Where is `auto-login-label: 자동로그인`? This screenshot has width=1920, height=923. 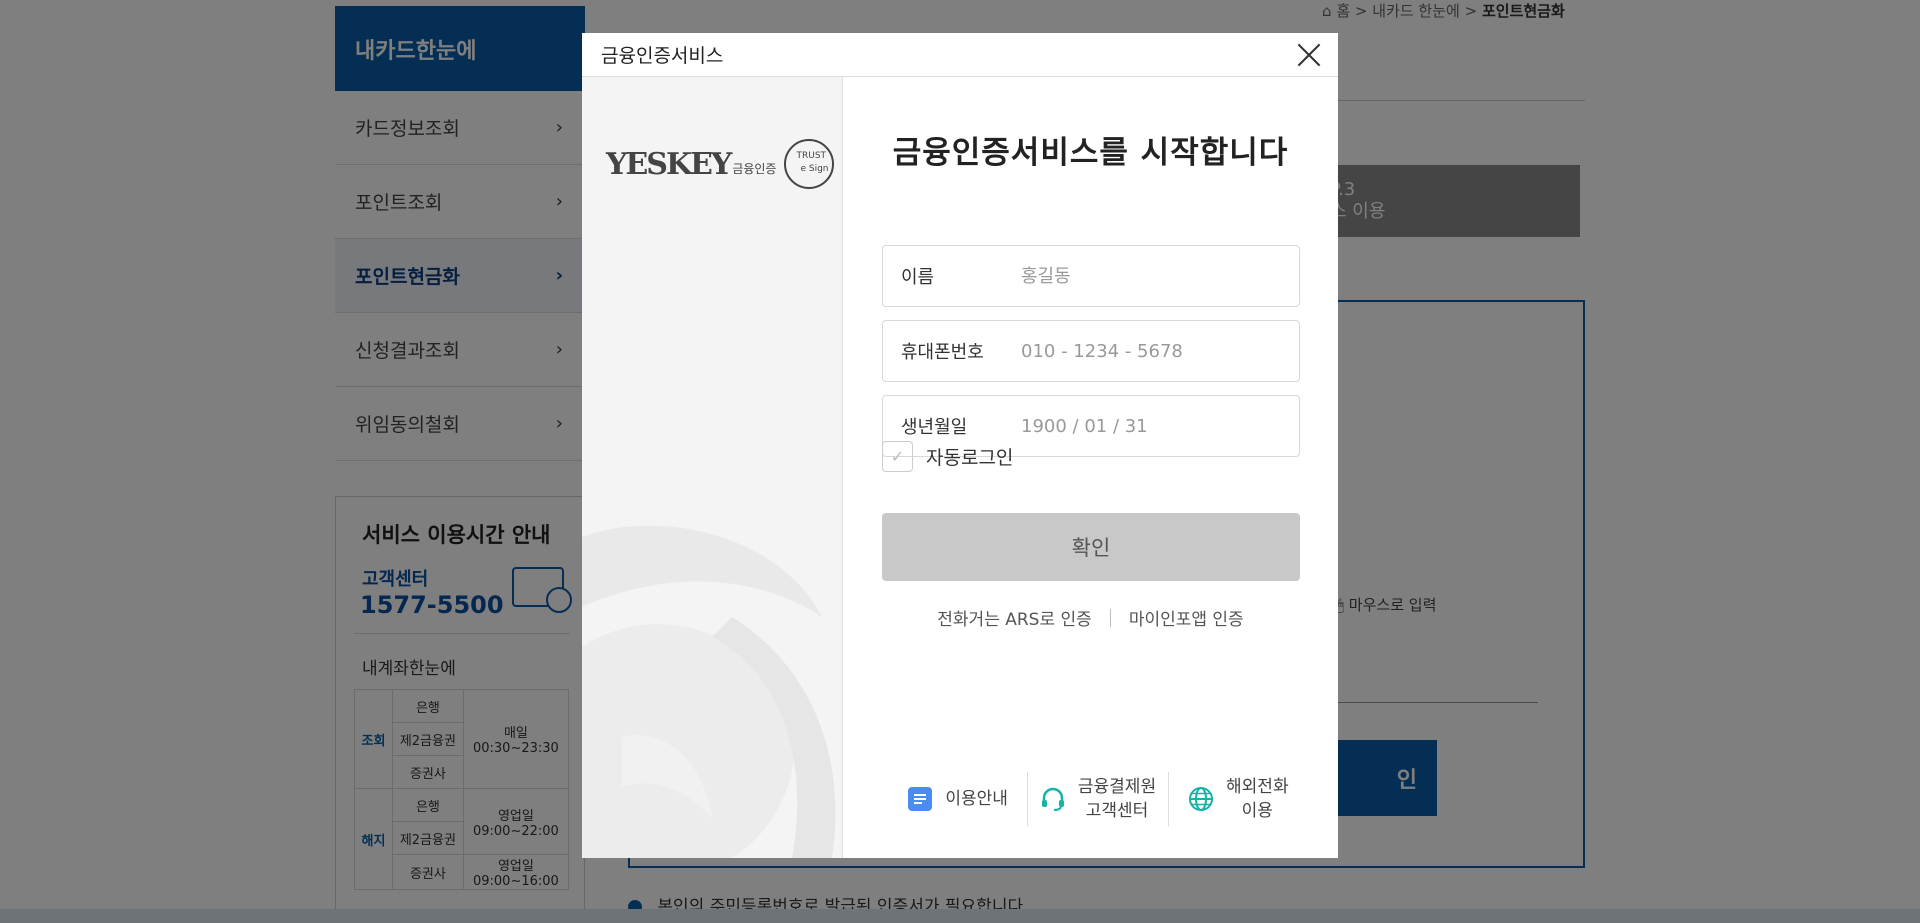 auto-login-label: 자동로그인 is located at coordinates (970, 458).